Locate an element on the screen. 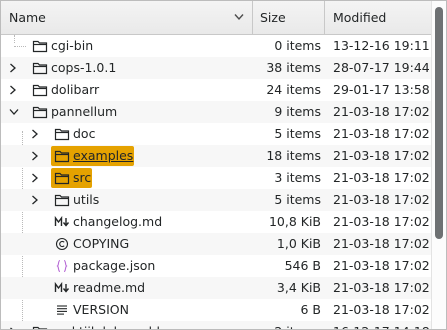  file-size: 9 items is located at coordinates (297, 111).